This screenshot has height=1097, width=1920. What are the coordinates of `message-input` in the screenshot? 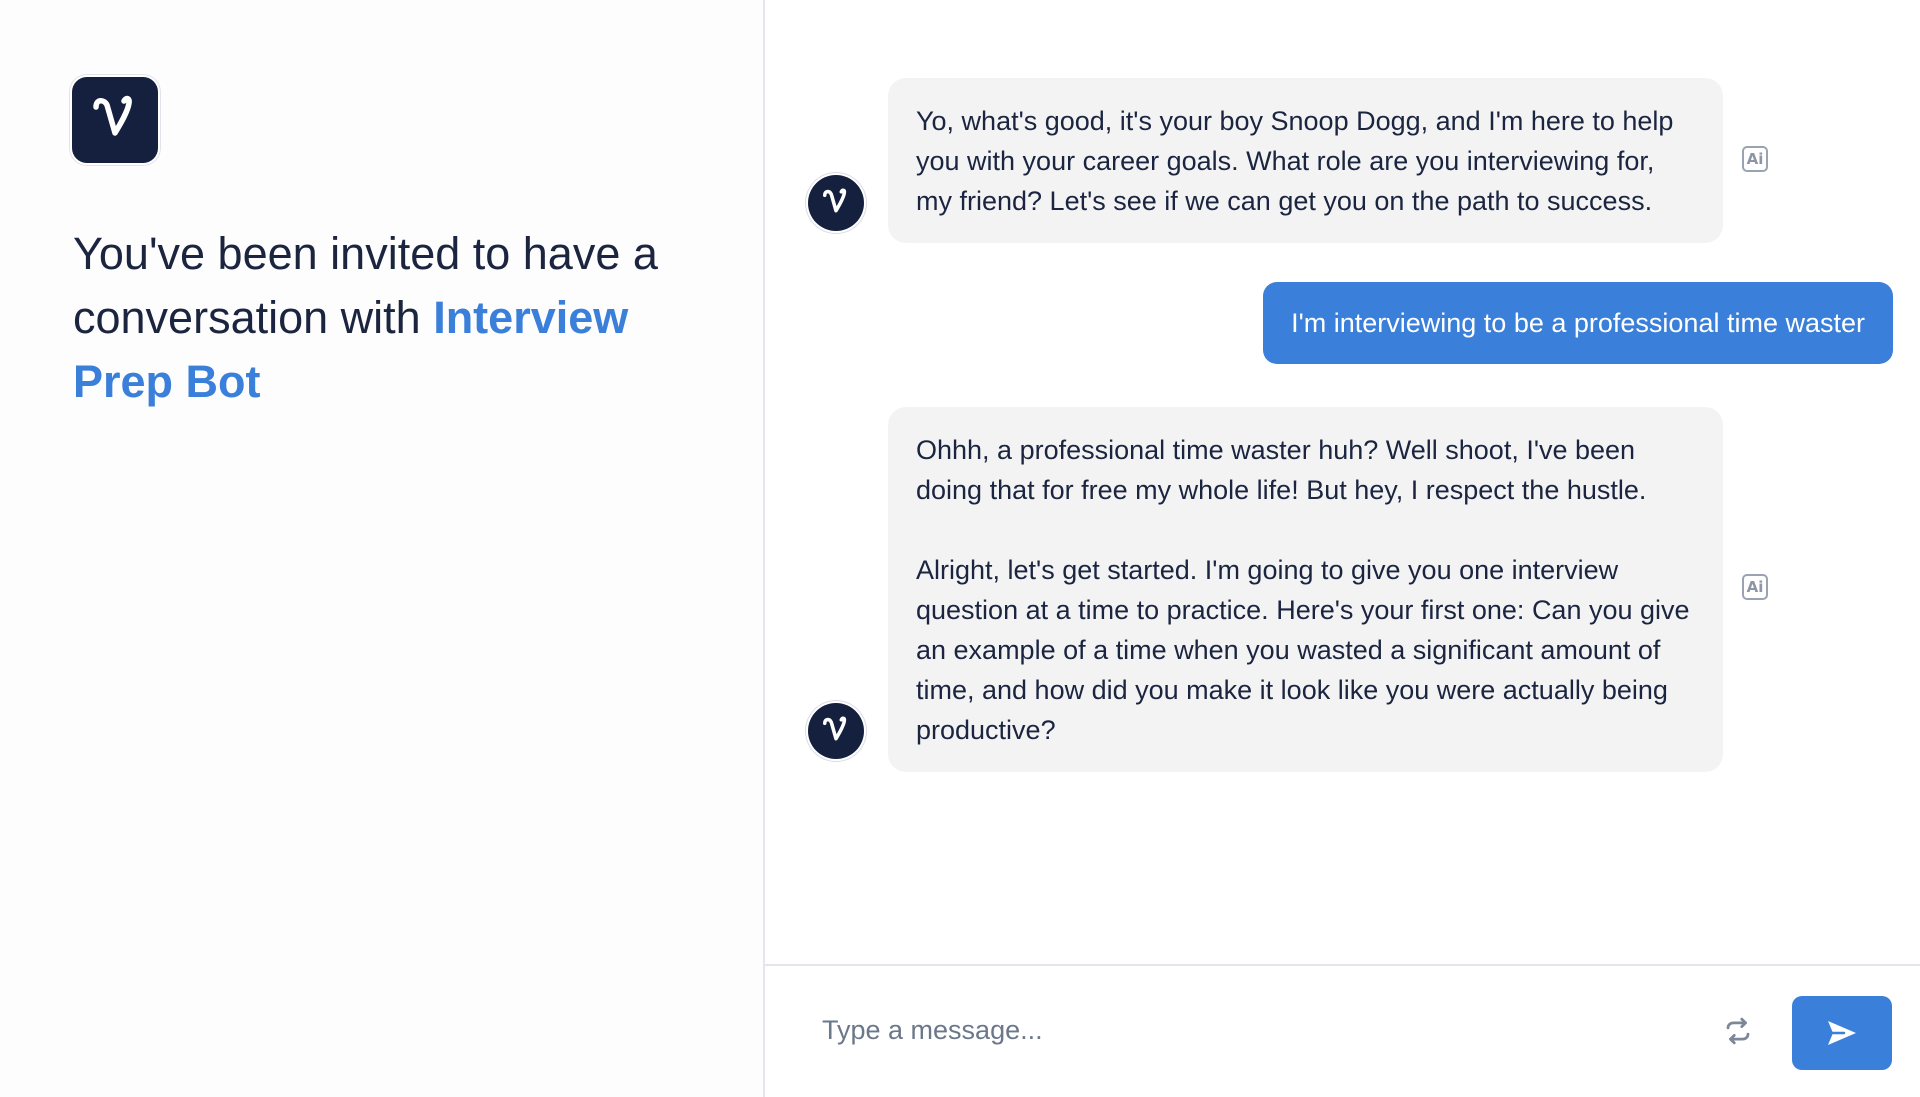 It's located at (1272, 1030).